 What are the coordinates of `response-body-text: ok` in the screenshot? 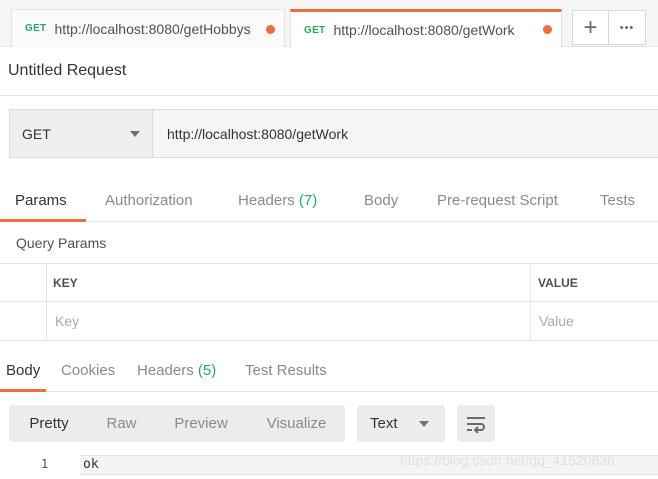 It's located at (91, 464).